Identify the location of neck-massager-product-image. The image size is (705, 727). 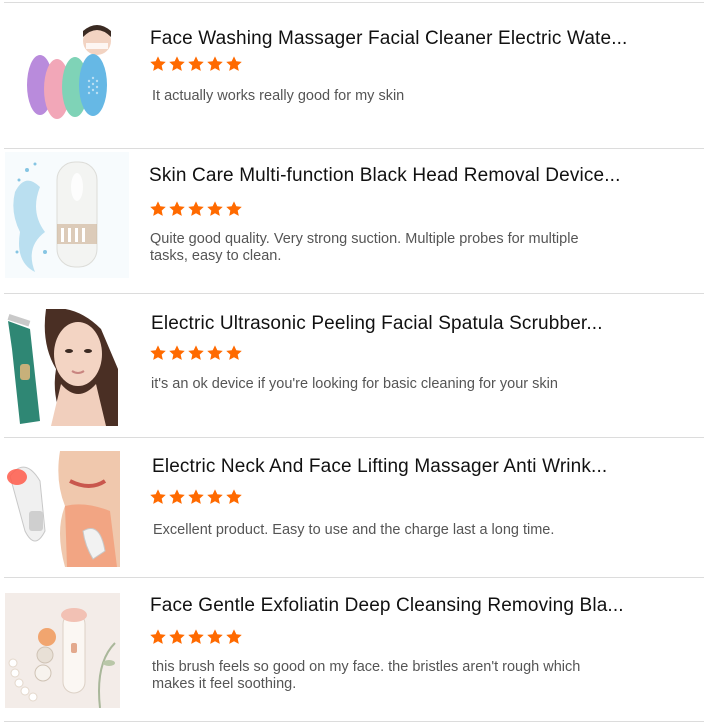
(62, 509).